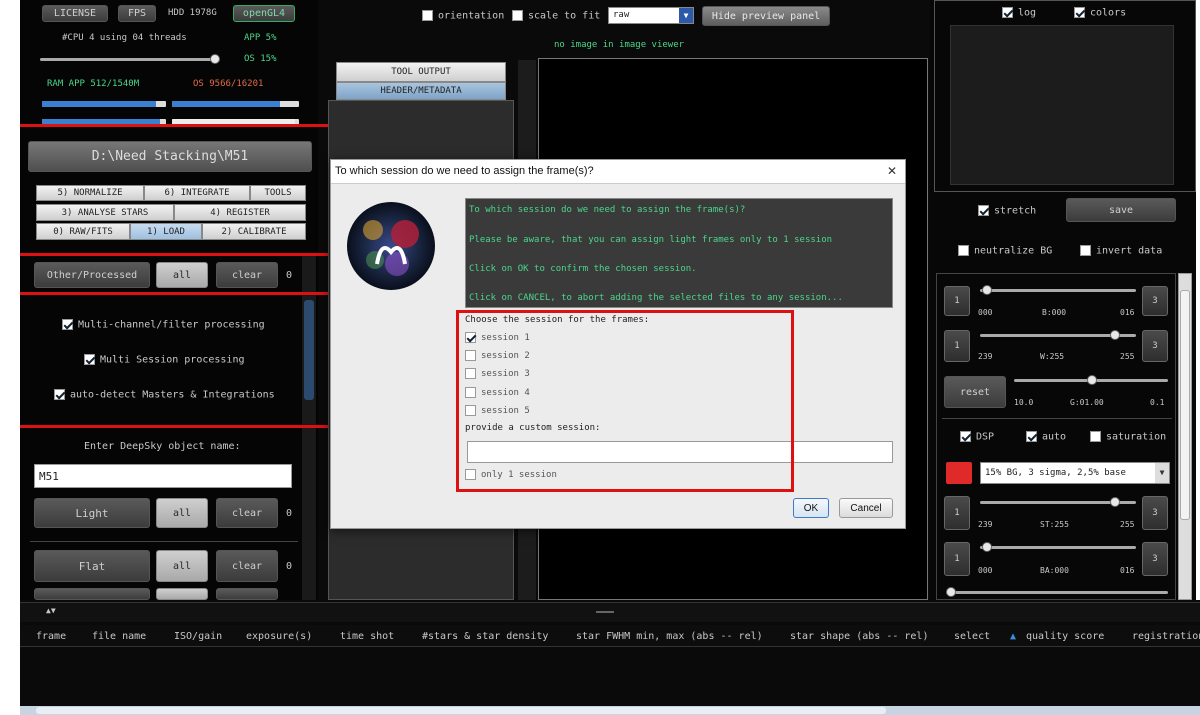  Describe the element at coordinates (163, 476) in the screenshot. I see `object-name-input: M51` at that location.